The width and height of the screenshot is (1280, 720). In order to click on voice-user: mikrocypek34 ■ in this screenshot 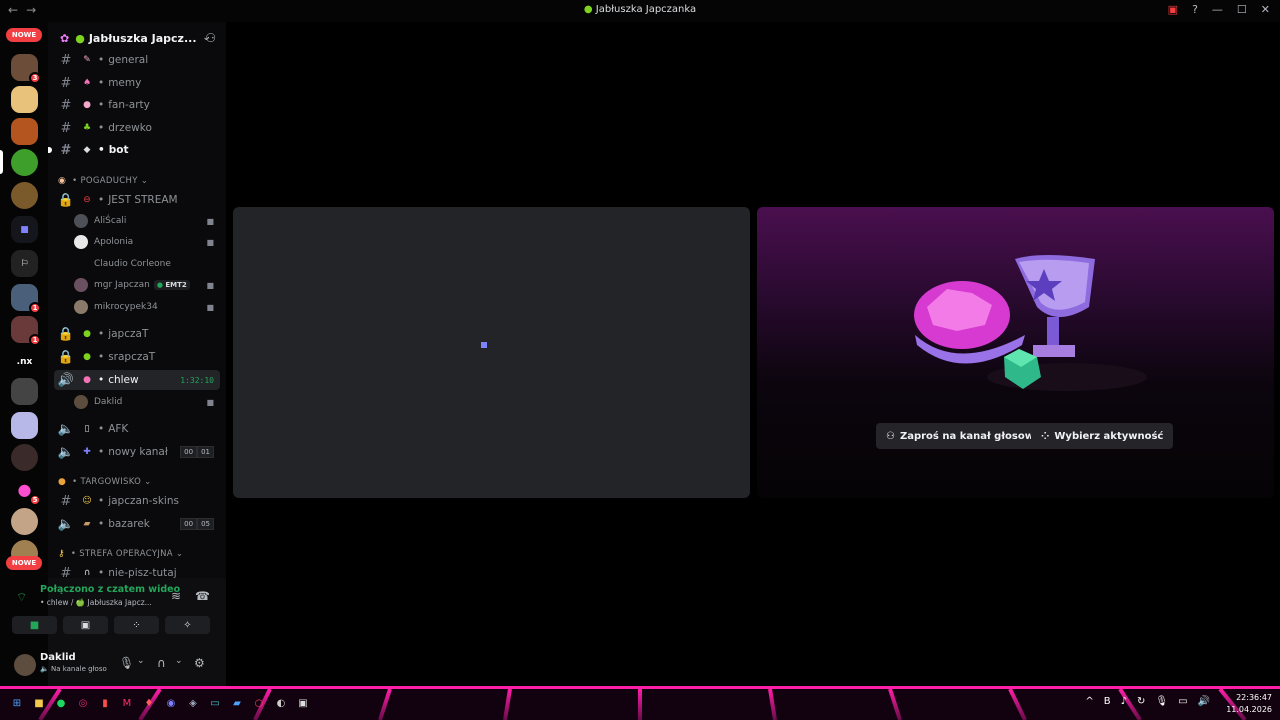, I will do `click(147, 307)`.